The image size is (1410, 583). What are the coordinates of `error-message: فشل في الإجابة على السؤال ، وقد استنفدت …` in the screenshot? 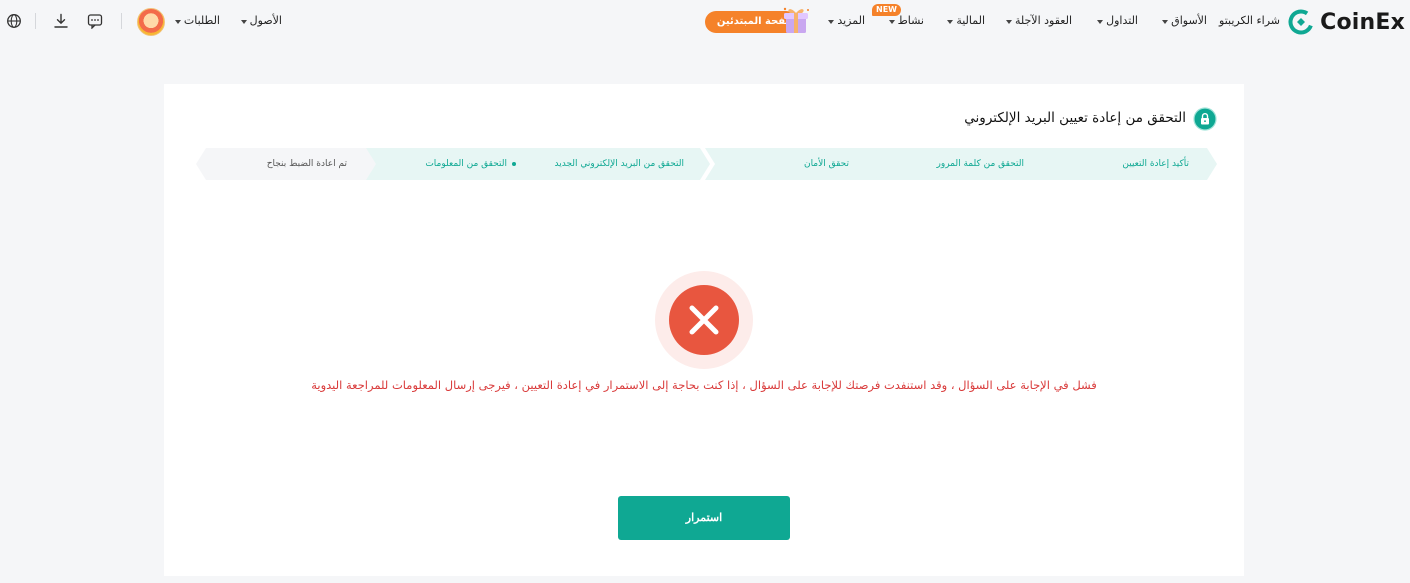 It's located at (704, 385).